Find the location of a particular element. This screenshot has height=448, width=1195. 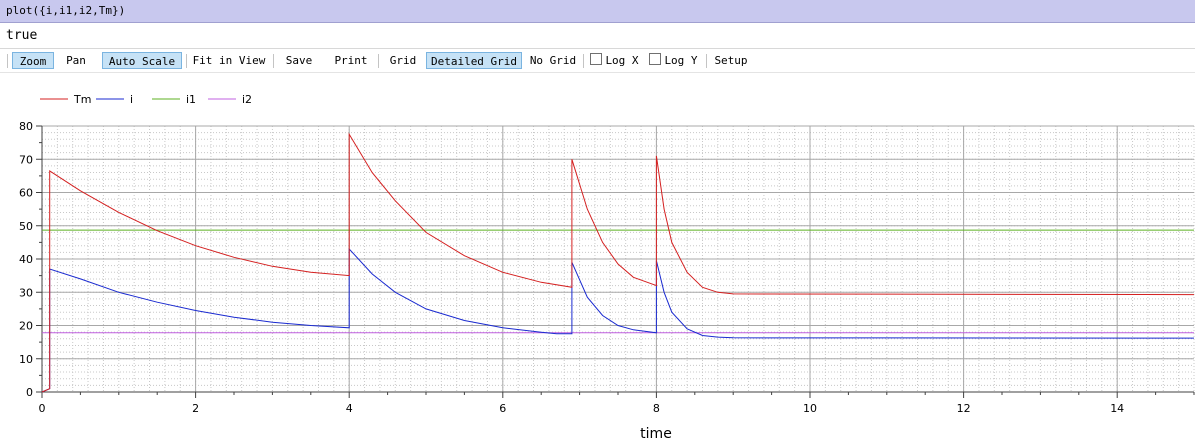

no-grid-button: No Grid is located at coordinates (553, 60).